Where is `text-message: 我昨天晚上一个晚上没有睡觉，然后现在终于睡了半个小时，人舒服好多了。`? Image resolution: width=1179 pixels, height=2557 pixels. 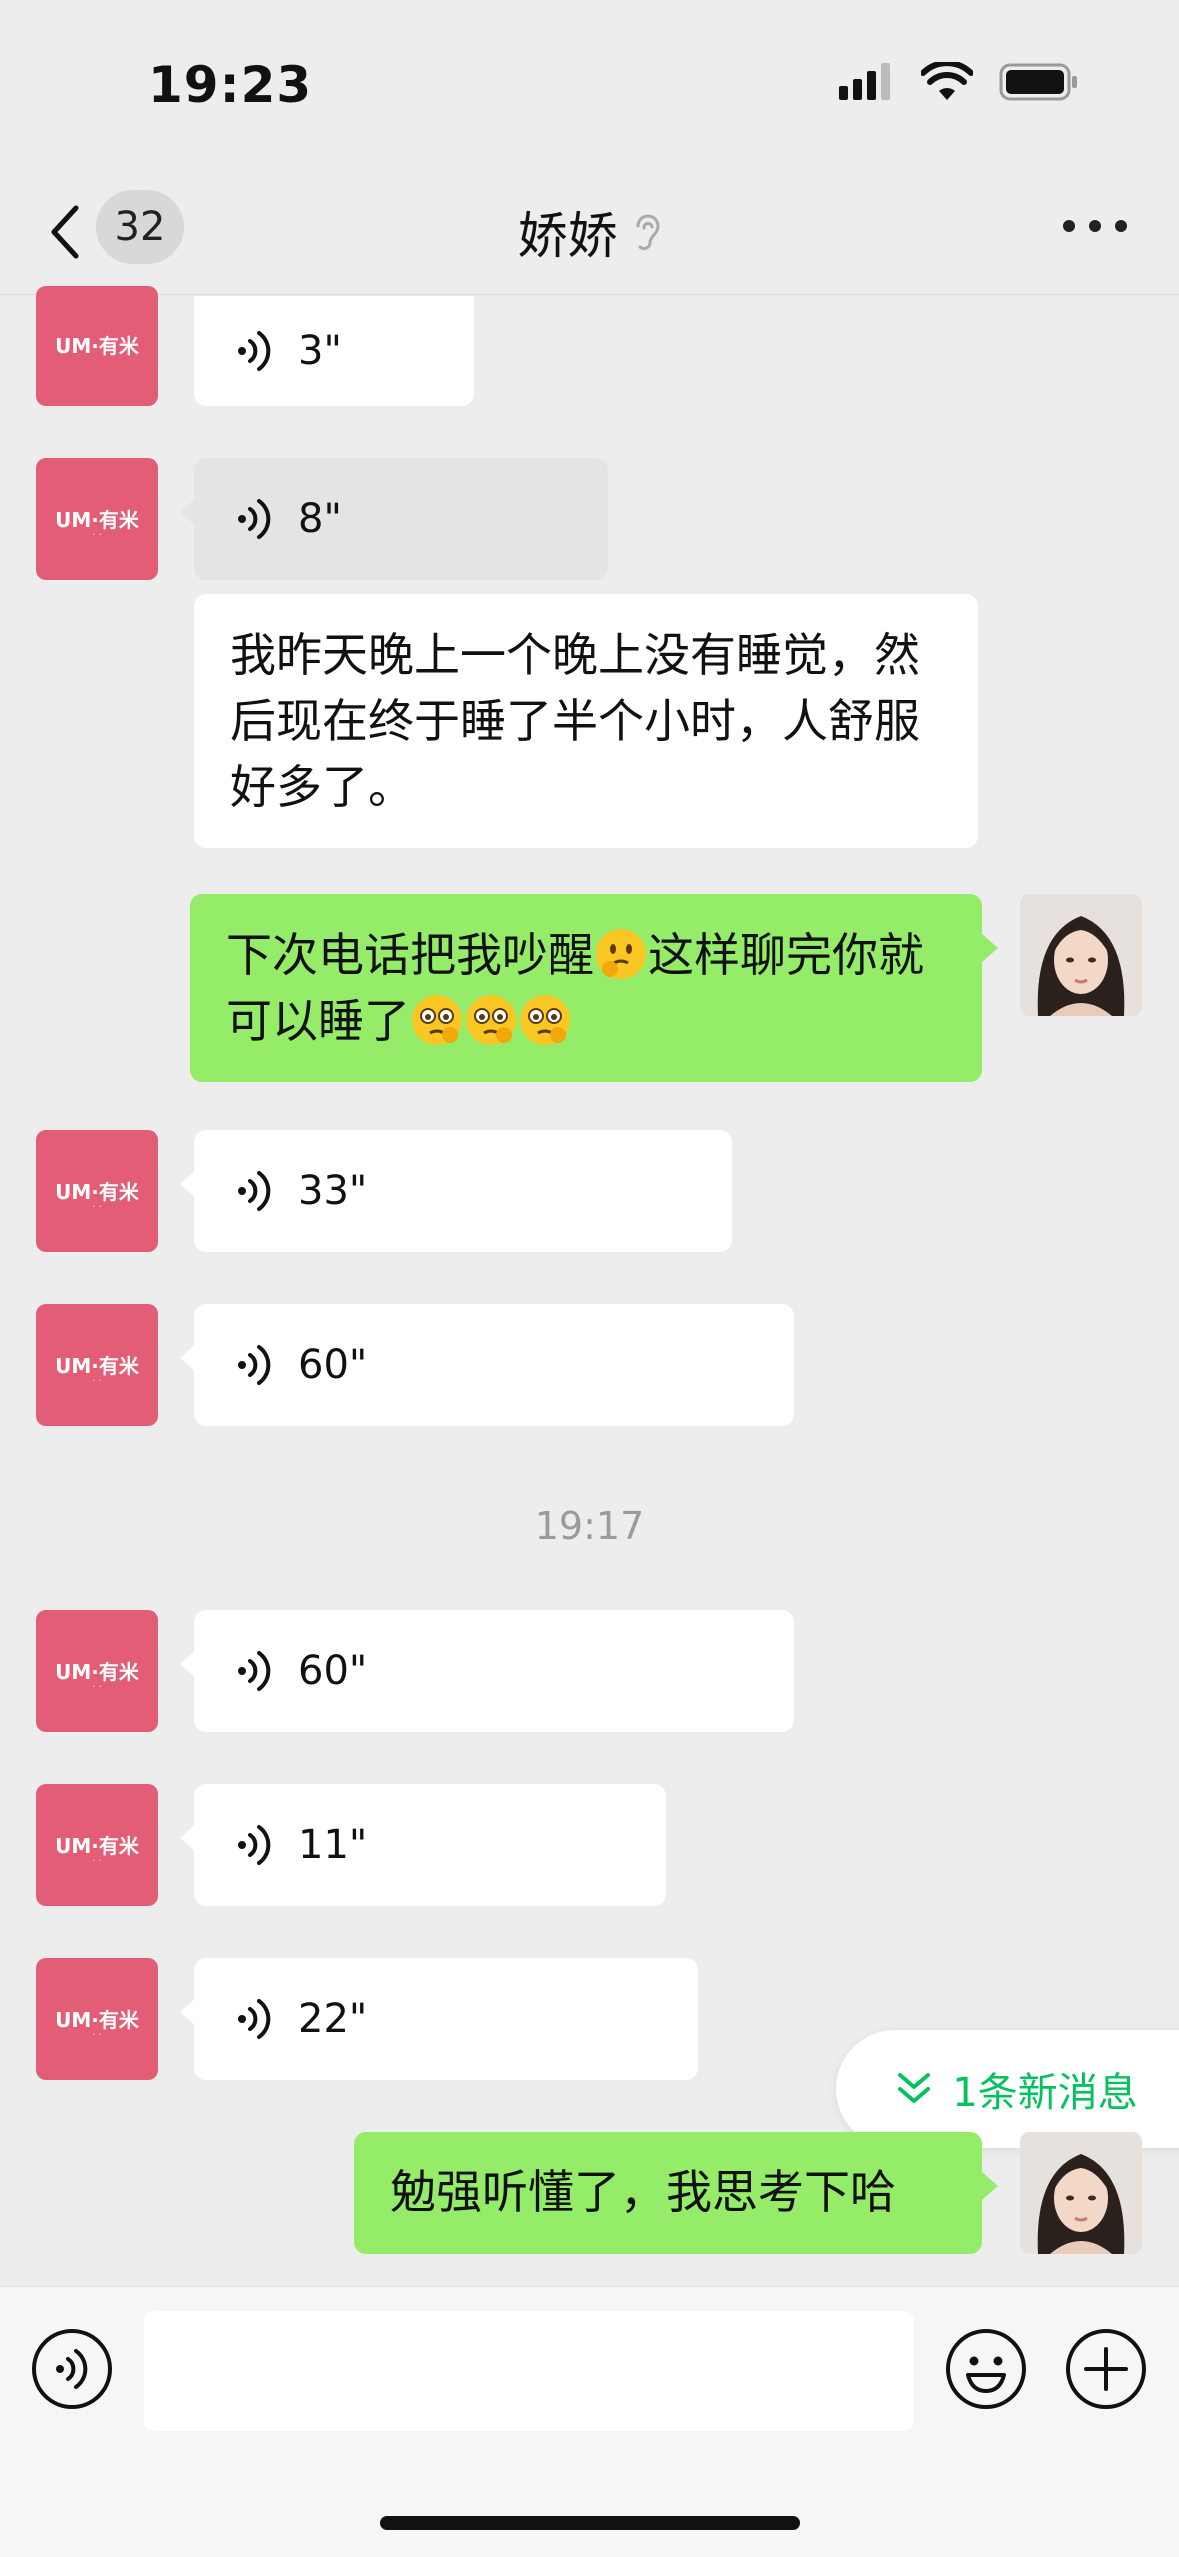 text-message: 我昨天晚上一个晚上没有睡觉，然后现在终于睡了半个小时，人舒服好多了。 is located at coordinates (586, 721).